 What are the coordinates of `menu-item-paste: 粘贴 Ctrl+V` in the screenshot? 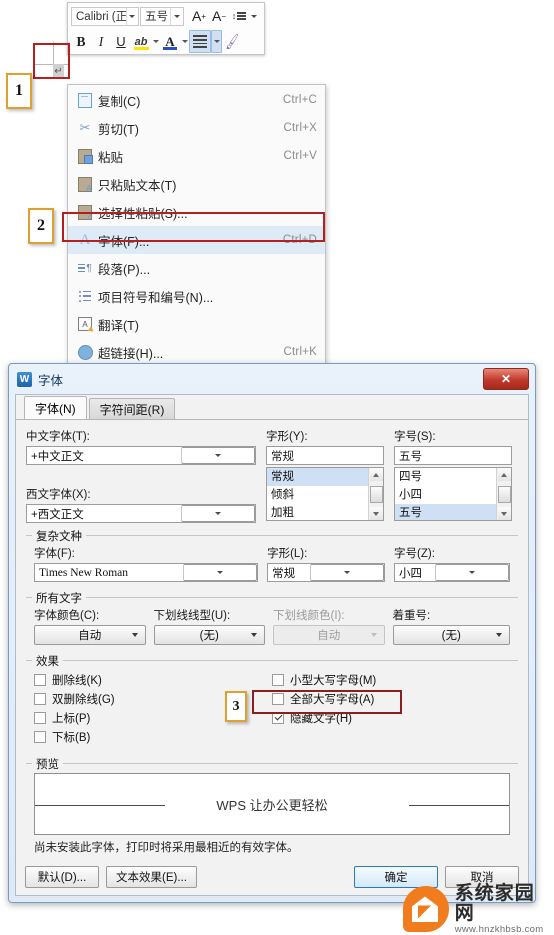 It's located at (196, 156).